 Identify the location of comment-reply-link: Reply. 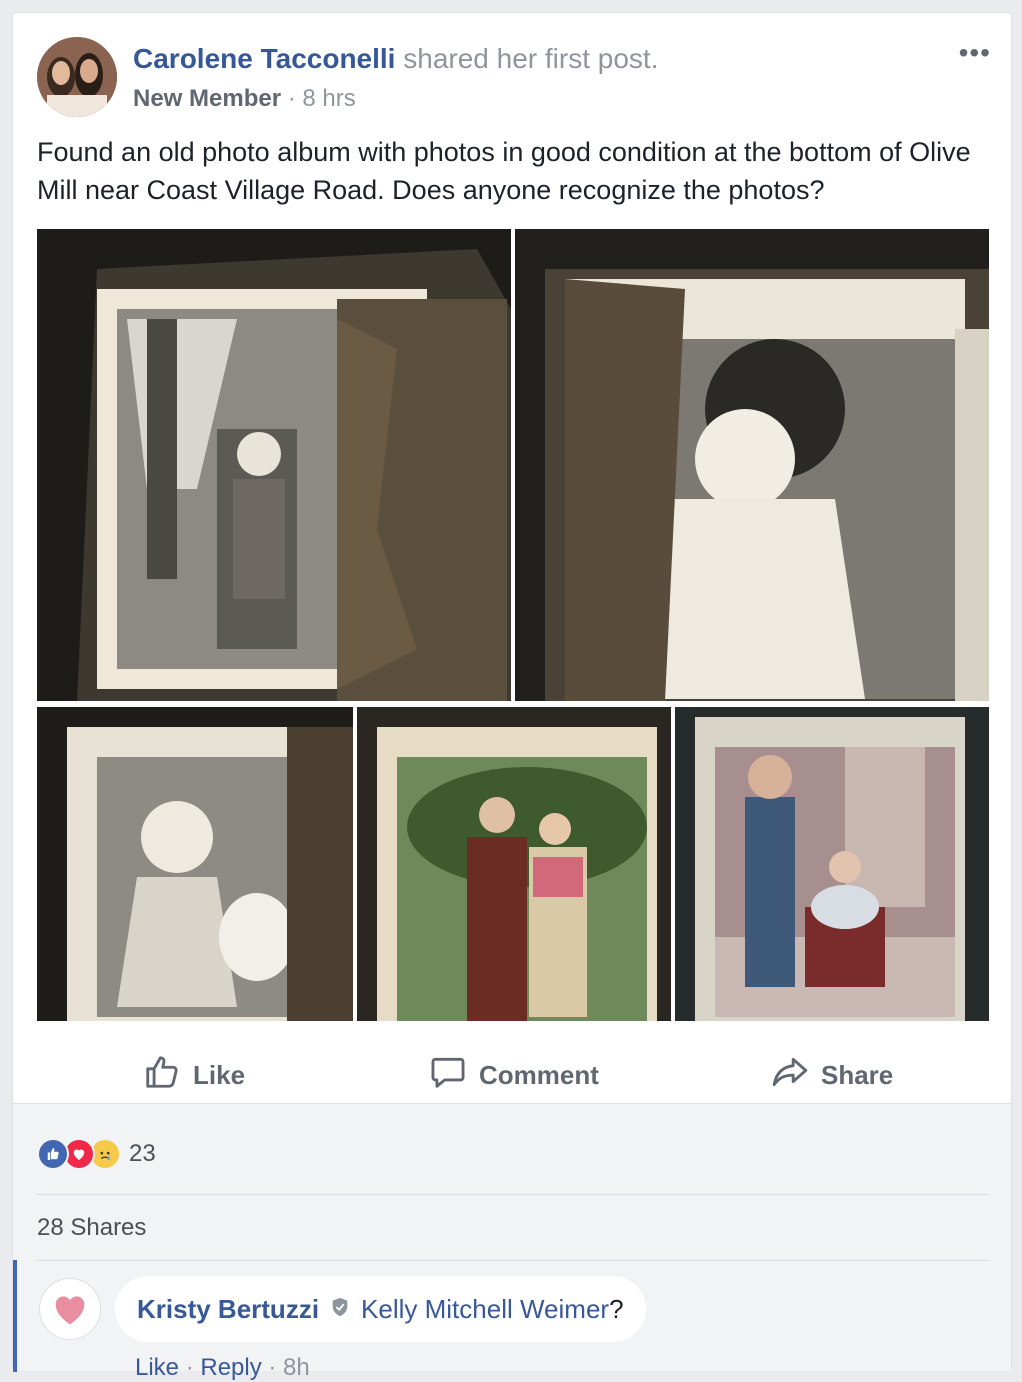
(230, 1367).